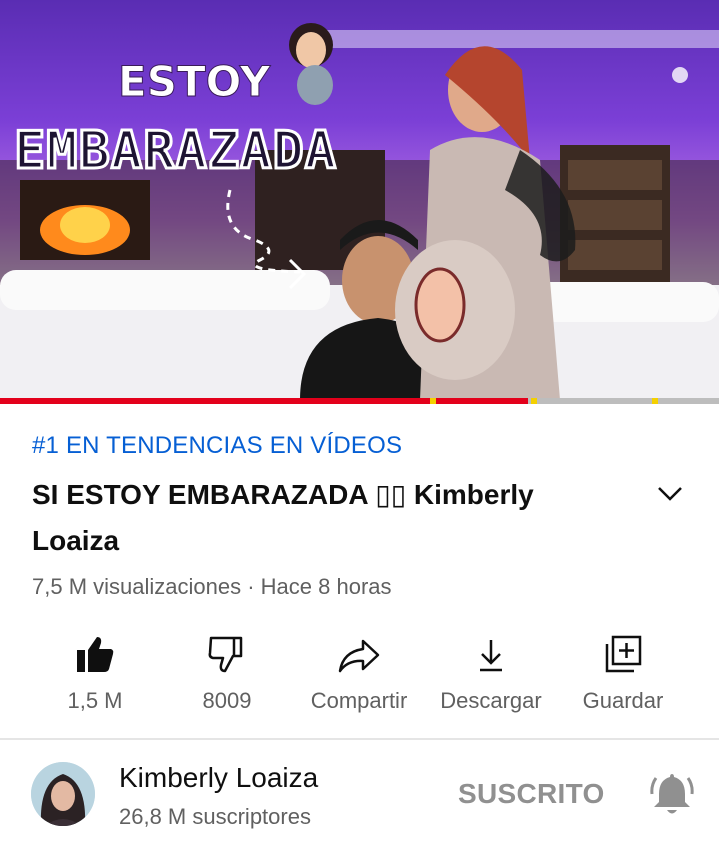  What do you see at coordinates (359, 656) in the screenshot?
I see `share-arrow-icon` at bounding box center [359, 656].